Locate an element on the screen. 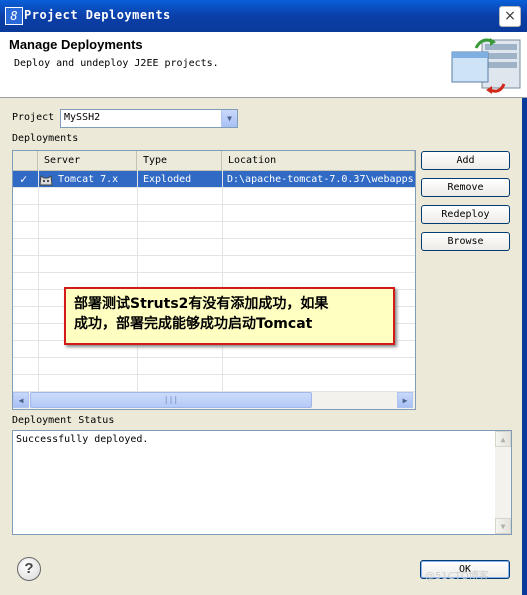  deploy-banner-icon is located at coordinates (486, 66).